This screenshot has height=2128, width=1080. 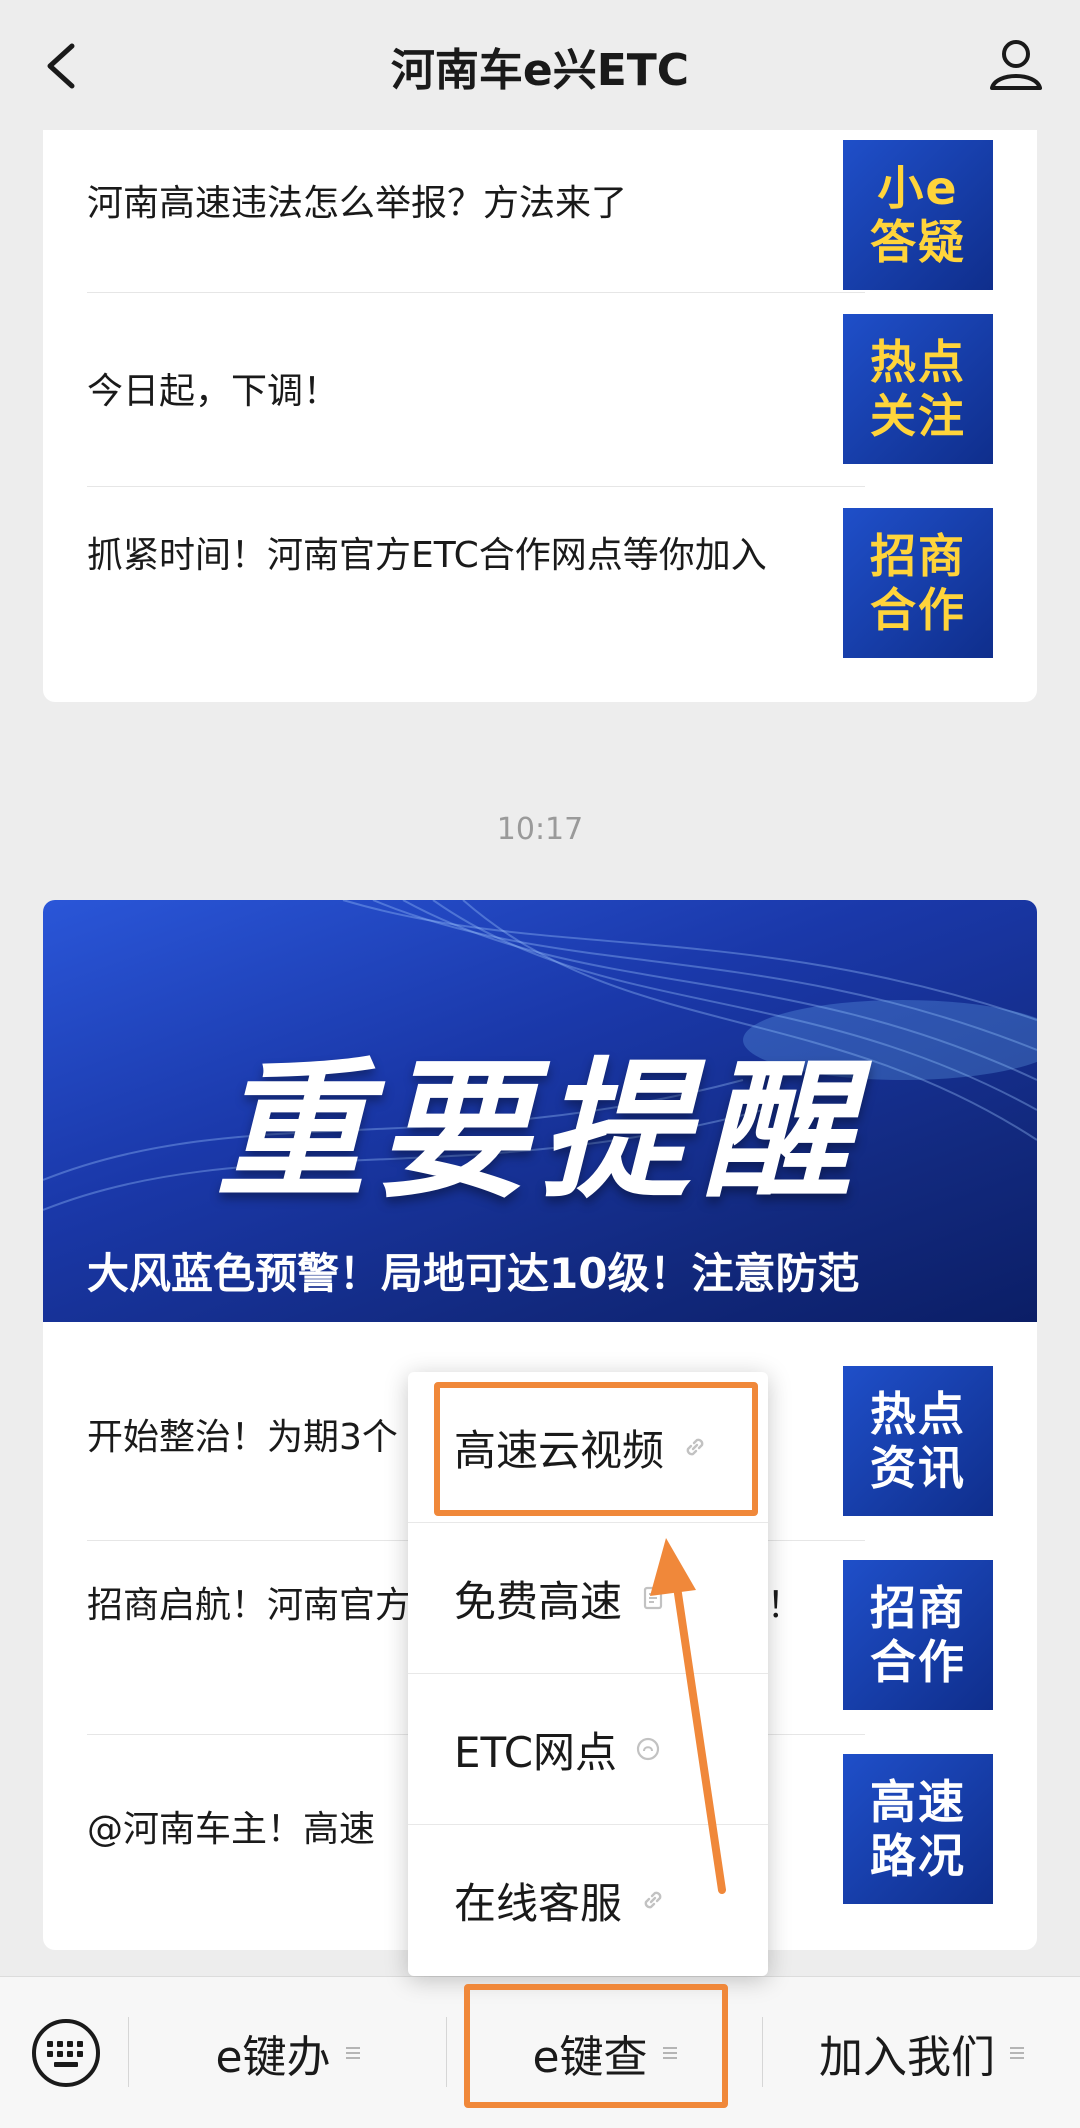 What do you see at coordinates (357, 203) in the screenshot?
I see `article-title: 河南高速违法怎么举报？方法来了` at bounding box center [357, 203].